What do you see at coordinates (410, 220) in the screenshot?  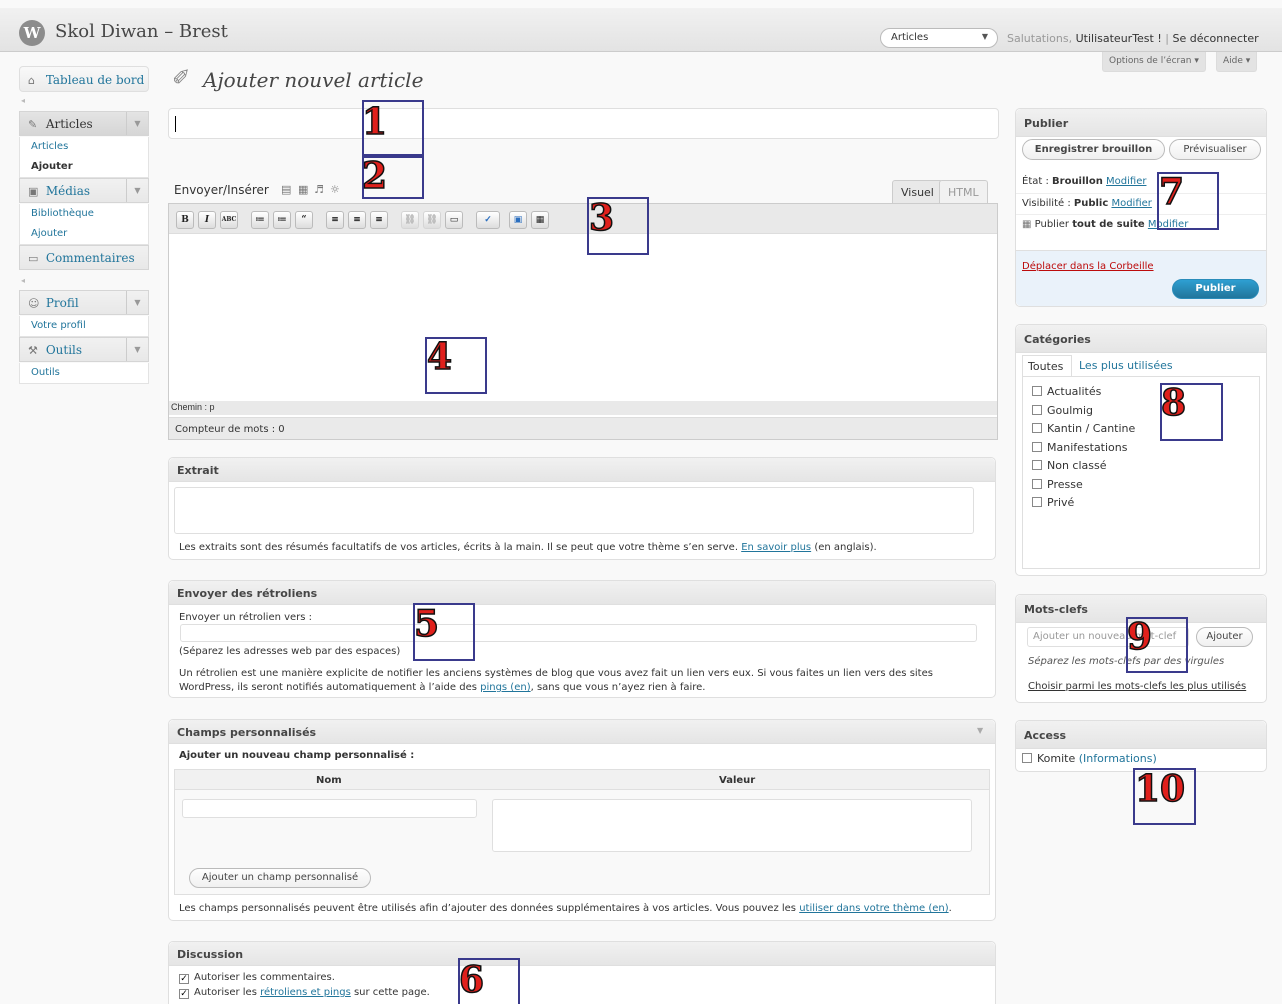 I see `insert-link-button: ⛓` at bounding box center [410, 220].